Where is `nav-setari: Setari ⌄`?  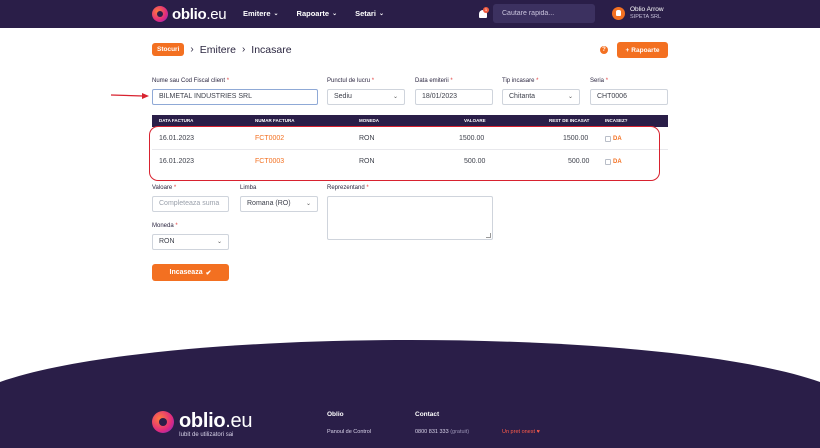 nav-setari: Setari ⌄ is located at coordinates (369, 13).